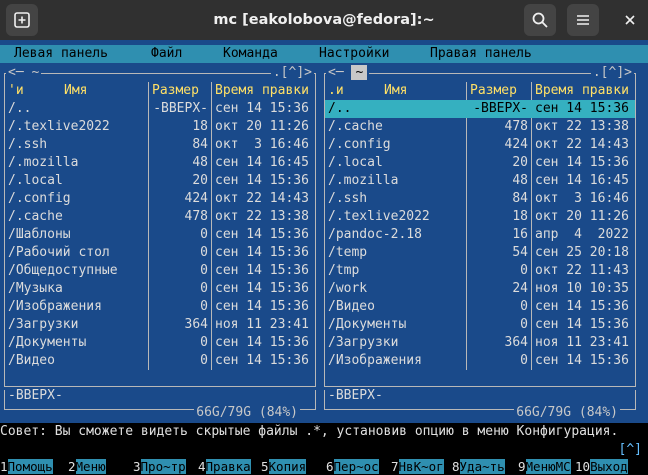 The image size is (648, 475). What do you see at coordinates (351, 306) in the screenshot?
I see `file-name: /Видео` at bounding box center [351, 306].